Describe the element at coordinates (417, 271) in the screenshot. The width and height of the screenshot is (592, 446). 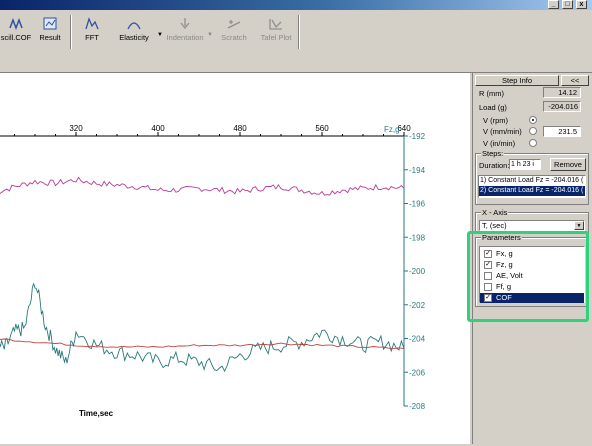
I see `y-tick-label: -200` at that location.